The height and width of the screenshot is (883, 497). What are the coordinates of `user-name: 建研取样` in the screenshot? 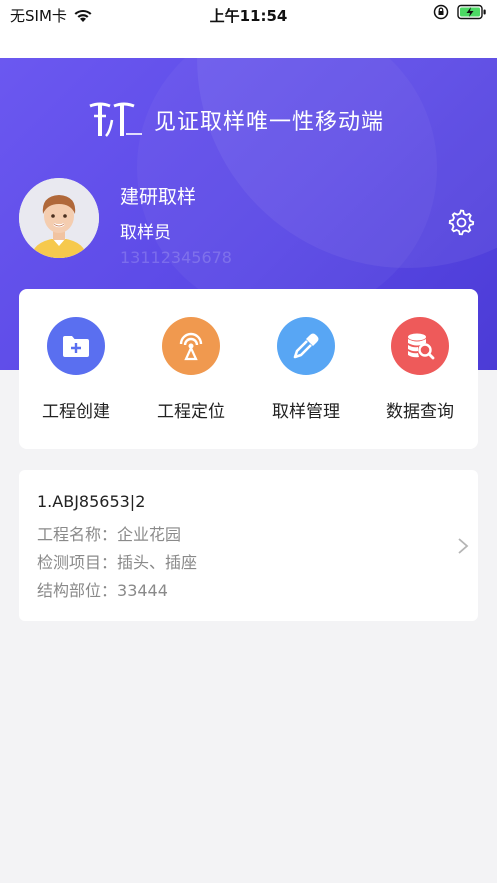 It's located at (158, 197).